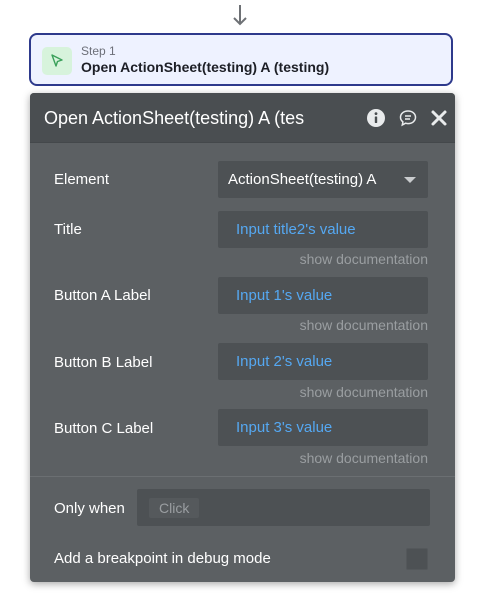  I want to click on panel-header: Open ActionSheet(testing) A (tes, so click(242, 118).